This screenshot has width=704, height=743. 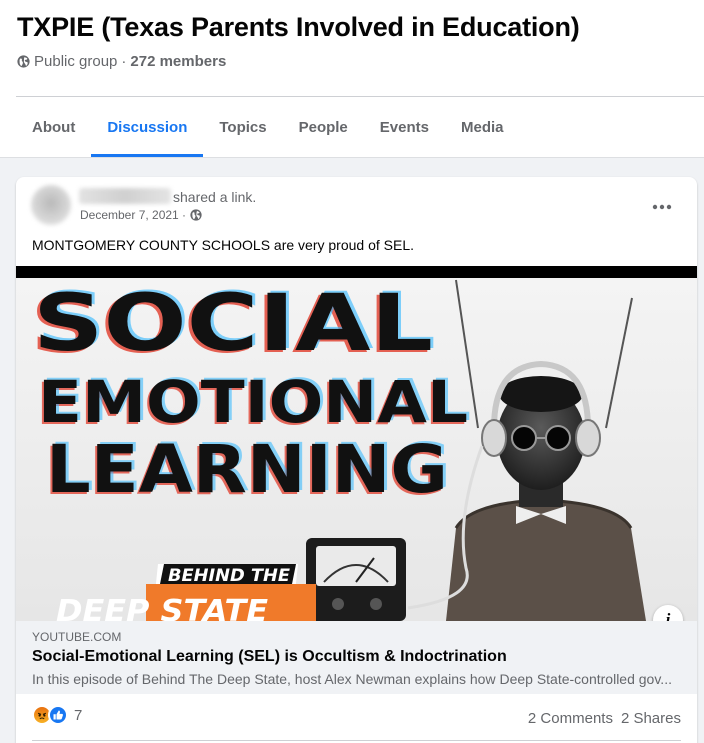 What do you see at coordinates (162, 607) in the screenshot?
I see `thumbnail-banner-bottom: DEEP STATE` at bounding box center [162, 607].